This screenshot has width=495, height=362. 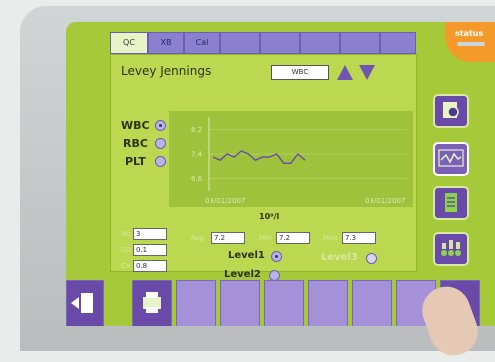 I want to click on unit-label: 10⁹/l, so click(x=269, y=216).